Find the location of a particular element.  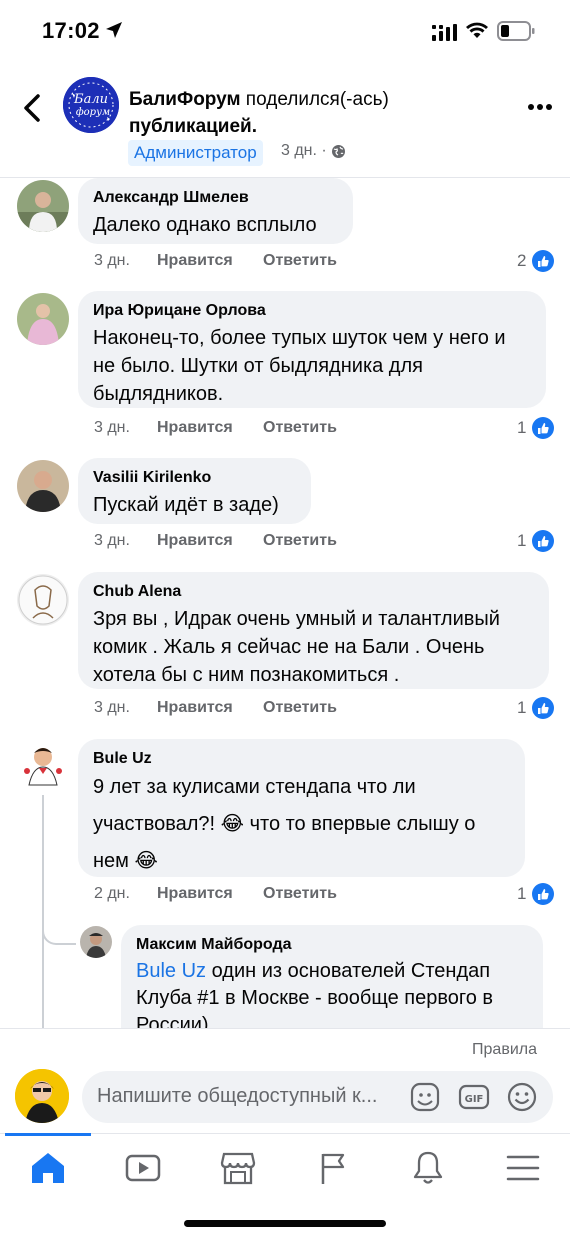

notifications-bell-icon is located at coordinates (428, 1168).